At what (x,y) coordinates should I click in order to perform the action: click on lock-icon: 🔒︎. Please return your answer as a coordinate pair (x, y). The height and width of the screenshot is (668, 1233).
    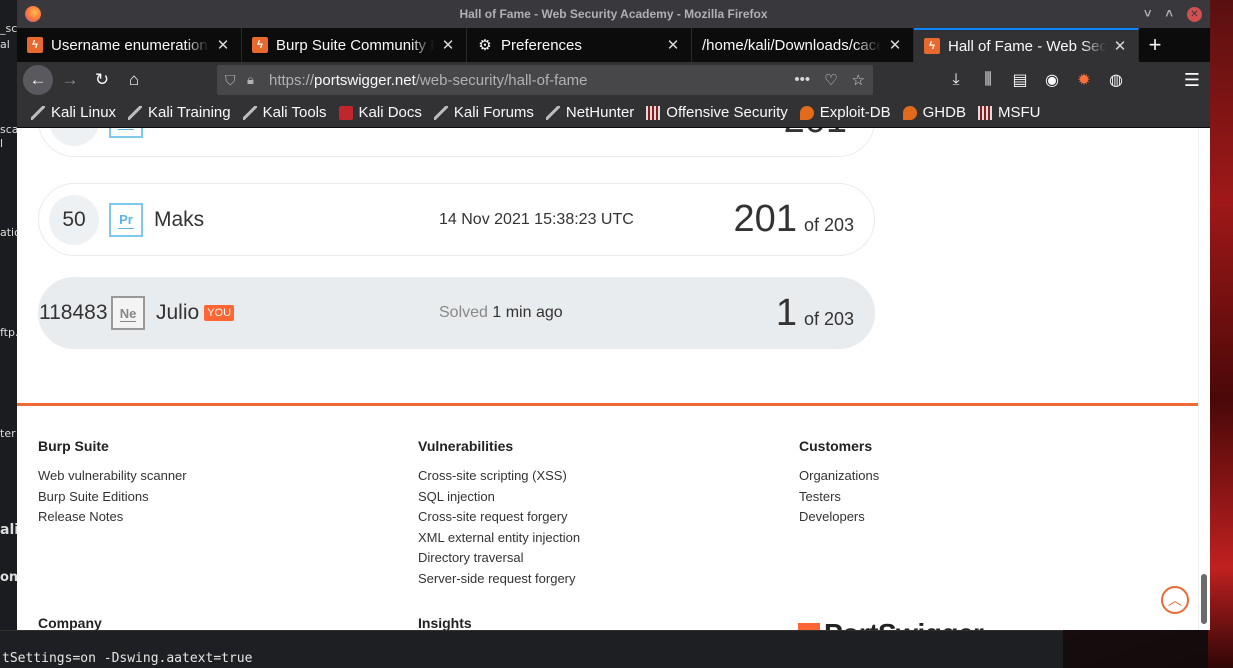
    Looking at the image, I should click on (258, 80).